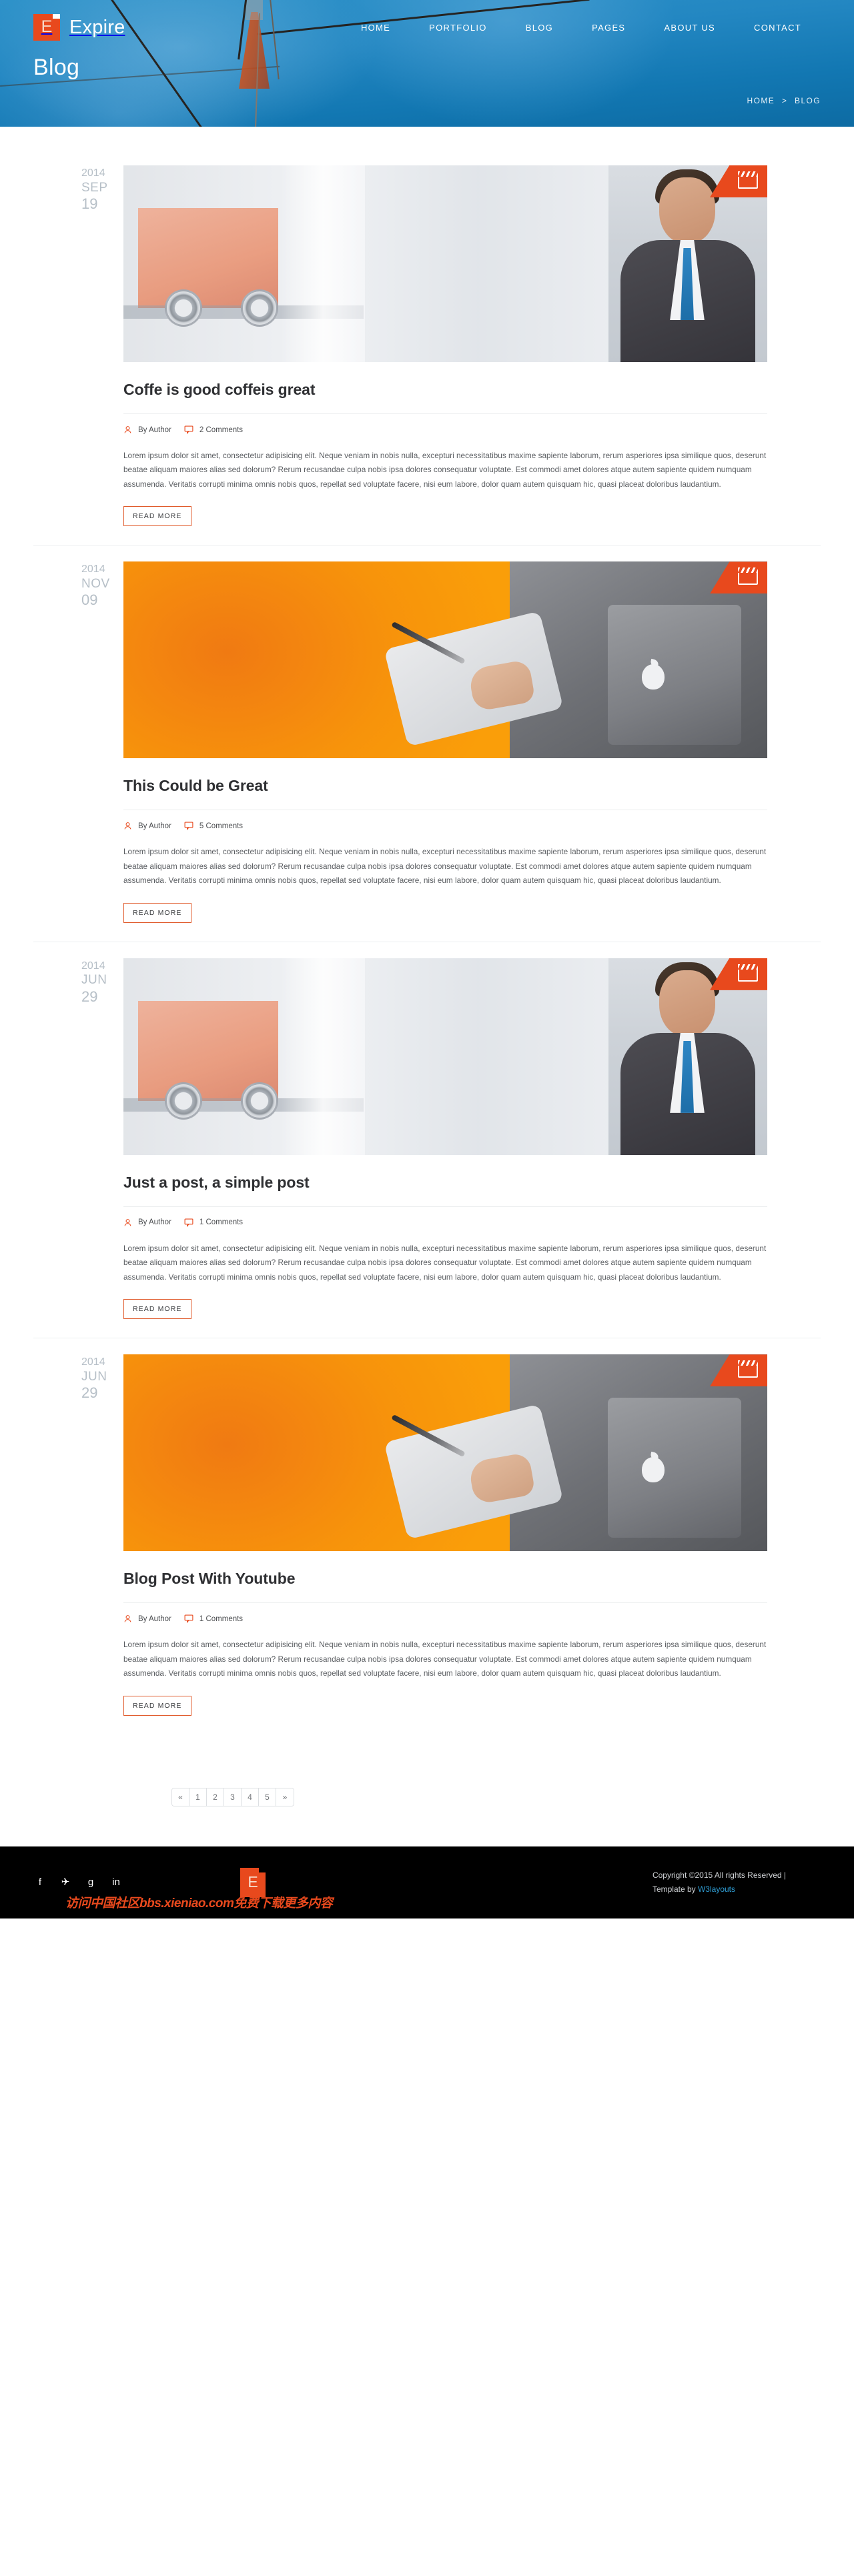 Image resolution: width=854 pixels, height=2576 pixels. What do you see at coordinates (96, 583) in the screenshot?
I see `post-date-month: NOV` at bounding box center [96, 583].